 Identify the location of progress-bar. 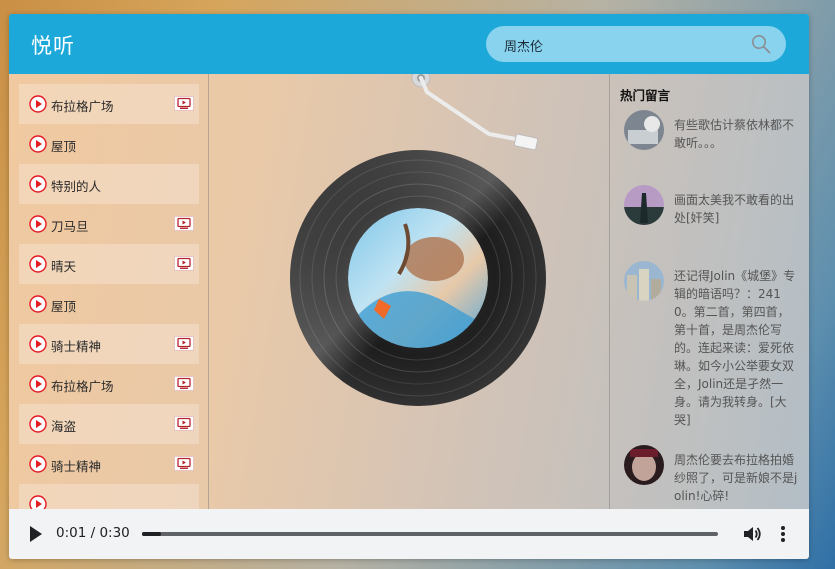
(430, 534).